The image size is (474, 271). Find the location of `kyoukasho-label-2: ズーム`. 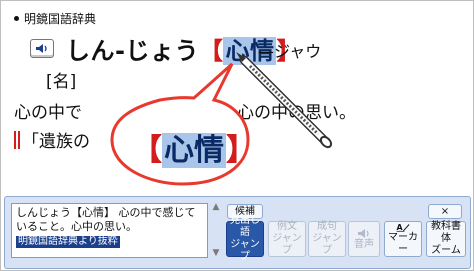

kyoukasho-label-2: ズーム is located at coordinates (446, 250).